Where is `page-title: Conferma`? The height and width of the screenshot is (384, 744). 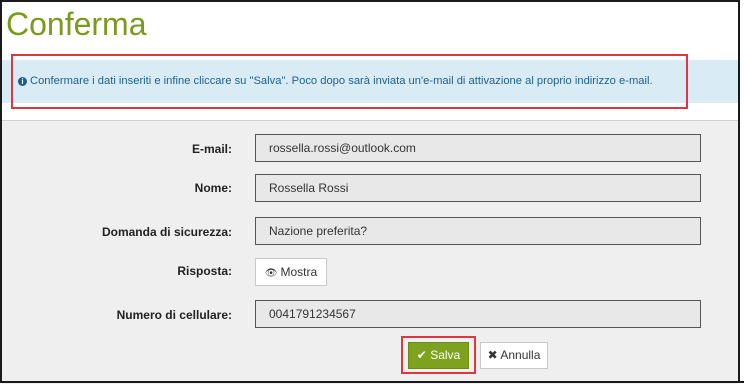 page-title: Conferma is located at coordinates (76, 24).